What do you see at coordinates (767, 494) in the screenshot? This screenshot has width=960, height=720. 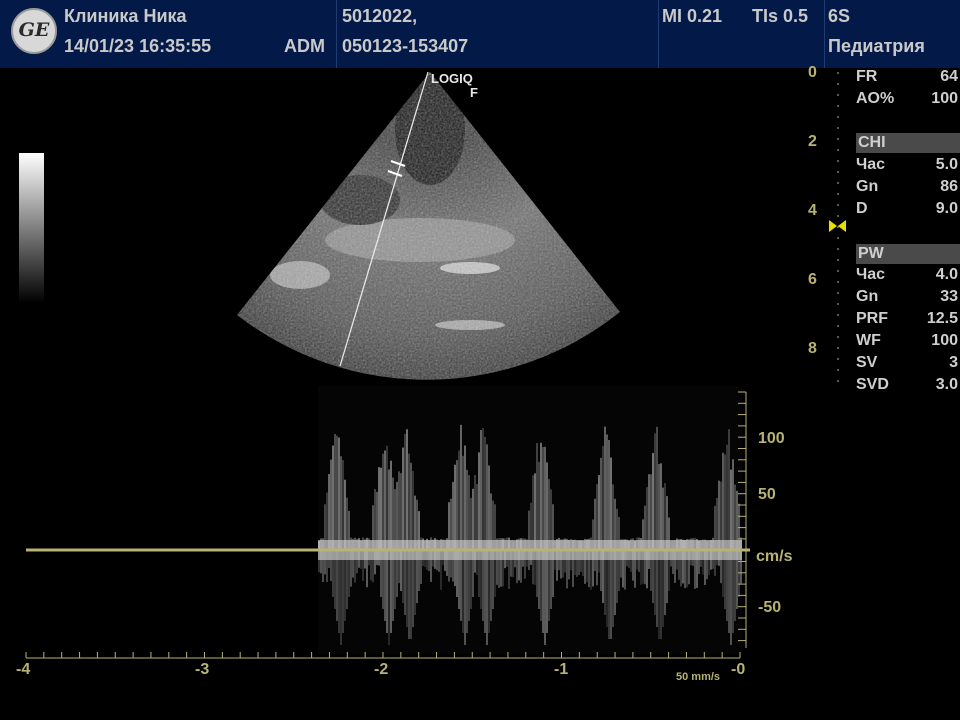 I see `velocity-label: 50` at bounding box center [767, 494].